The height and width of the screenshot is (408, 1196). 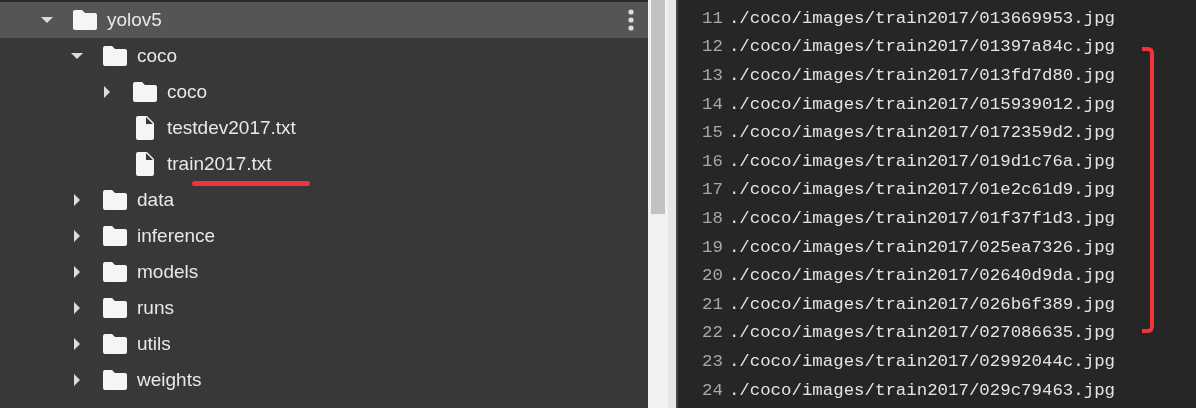 What do you see at coordinates (712, 104) in the screenshot?
I see `line-number: 14` at bounding box center [712, 104].